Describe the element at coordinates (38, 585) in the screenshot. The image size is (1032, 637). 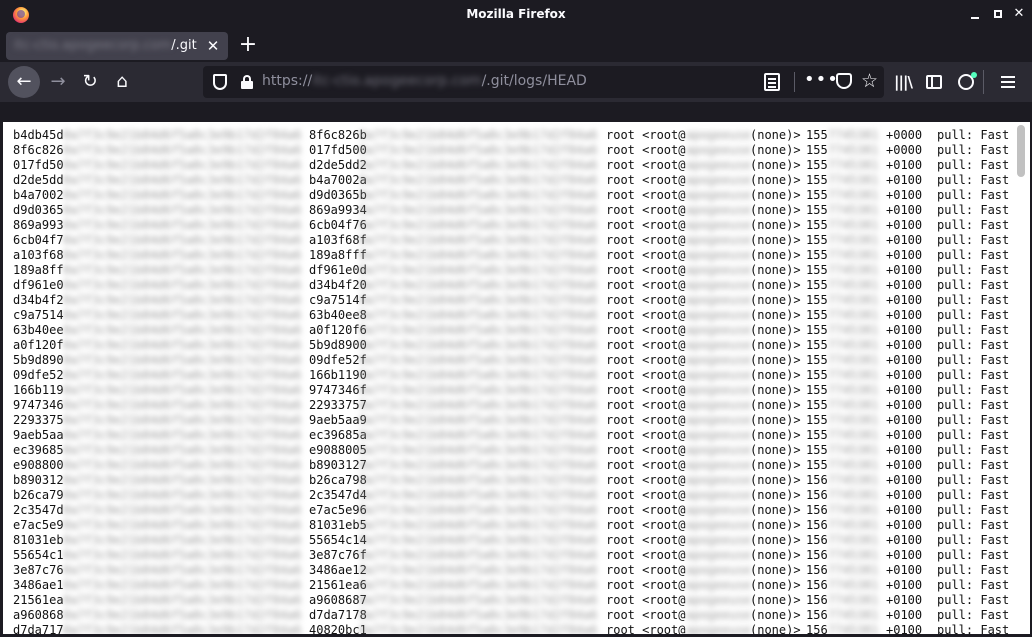
I see `old-hash: 3486ae1` at that location.